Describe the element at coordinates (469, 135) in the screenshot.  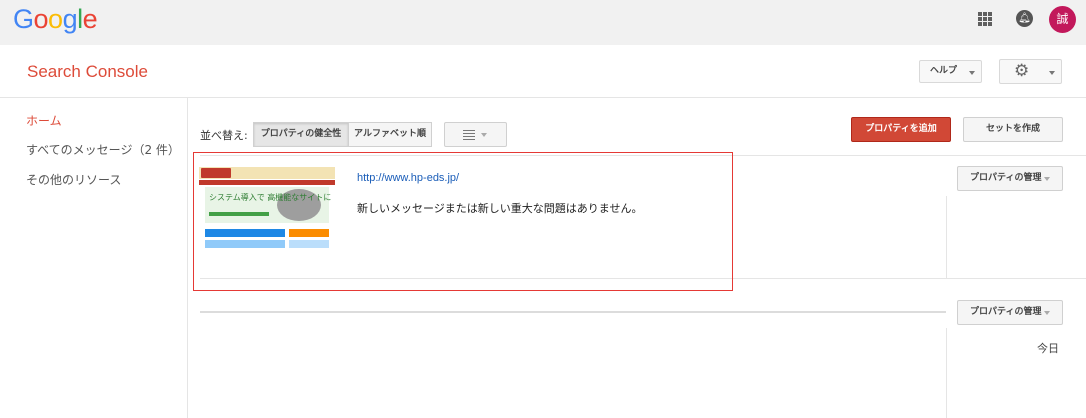
I see `list-view-icon` at that location.